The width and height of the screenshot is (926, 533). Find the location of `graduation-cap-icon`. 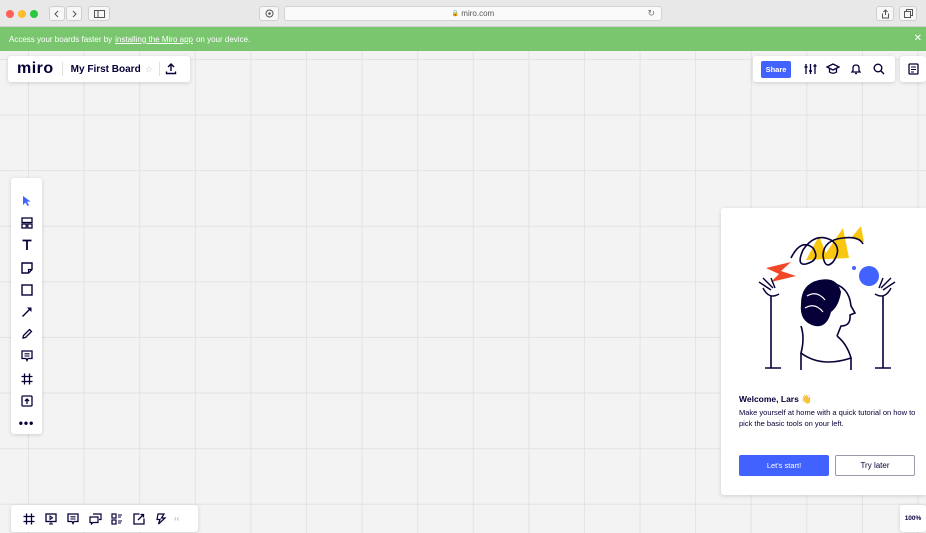

graduation-cap-icon is located at coordinates (833, 68).